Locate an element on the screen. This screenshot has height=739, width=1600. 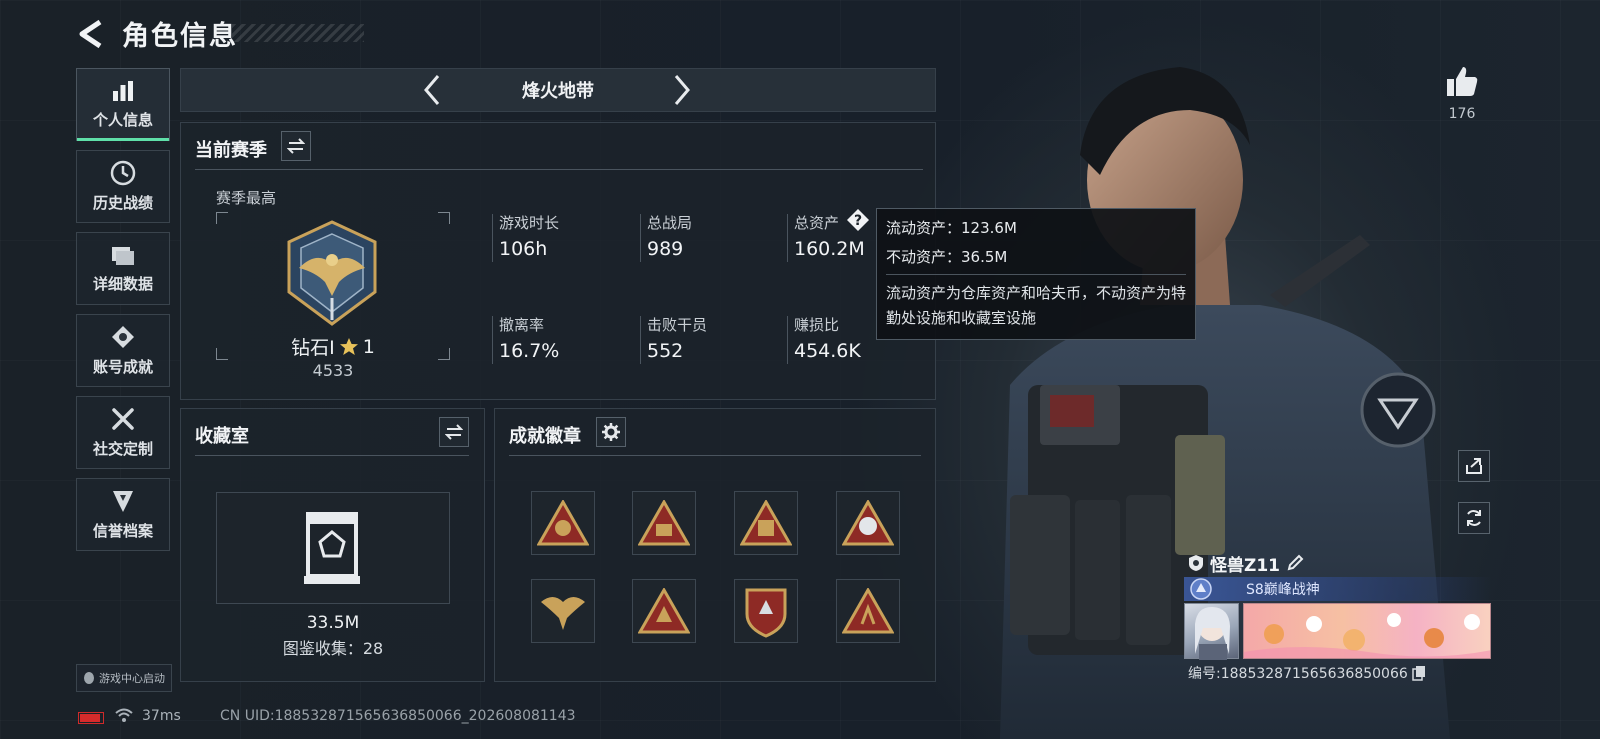
nav-item-achievements: 账号成就 is located at coordinates (123, 350).